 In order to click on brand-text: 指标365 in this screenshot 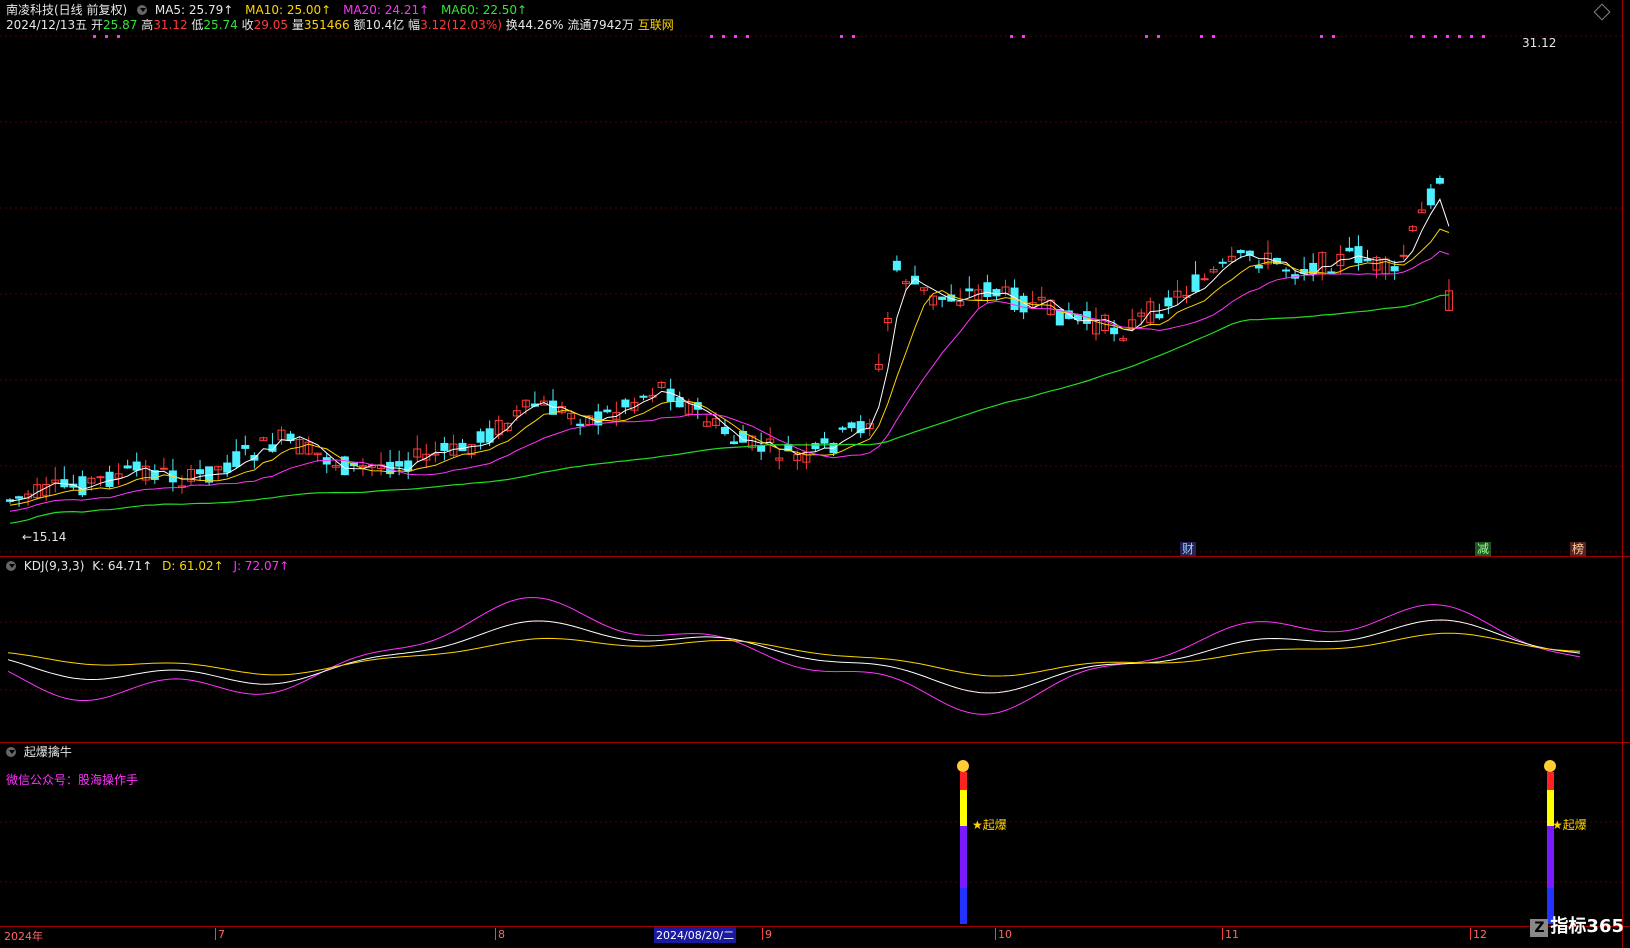, I will do `click(1587, 926)`.